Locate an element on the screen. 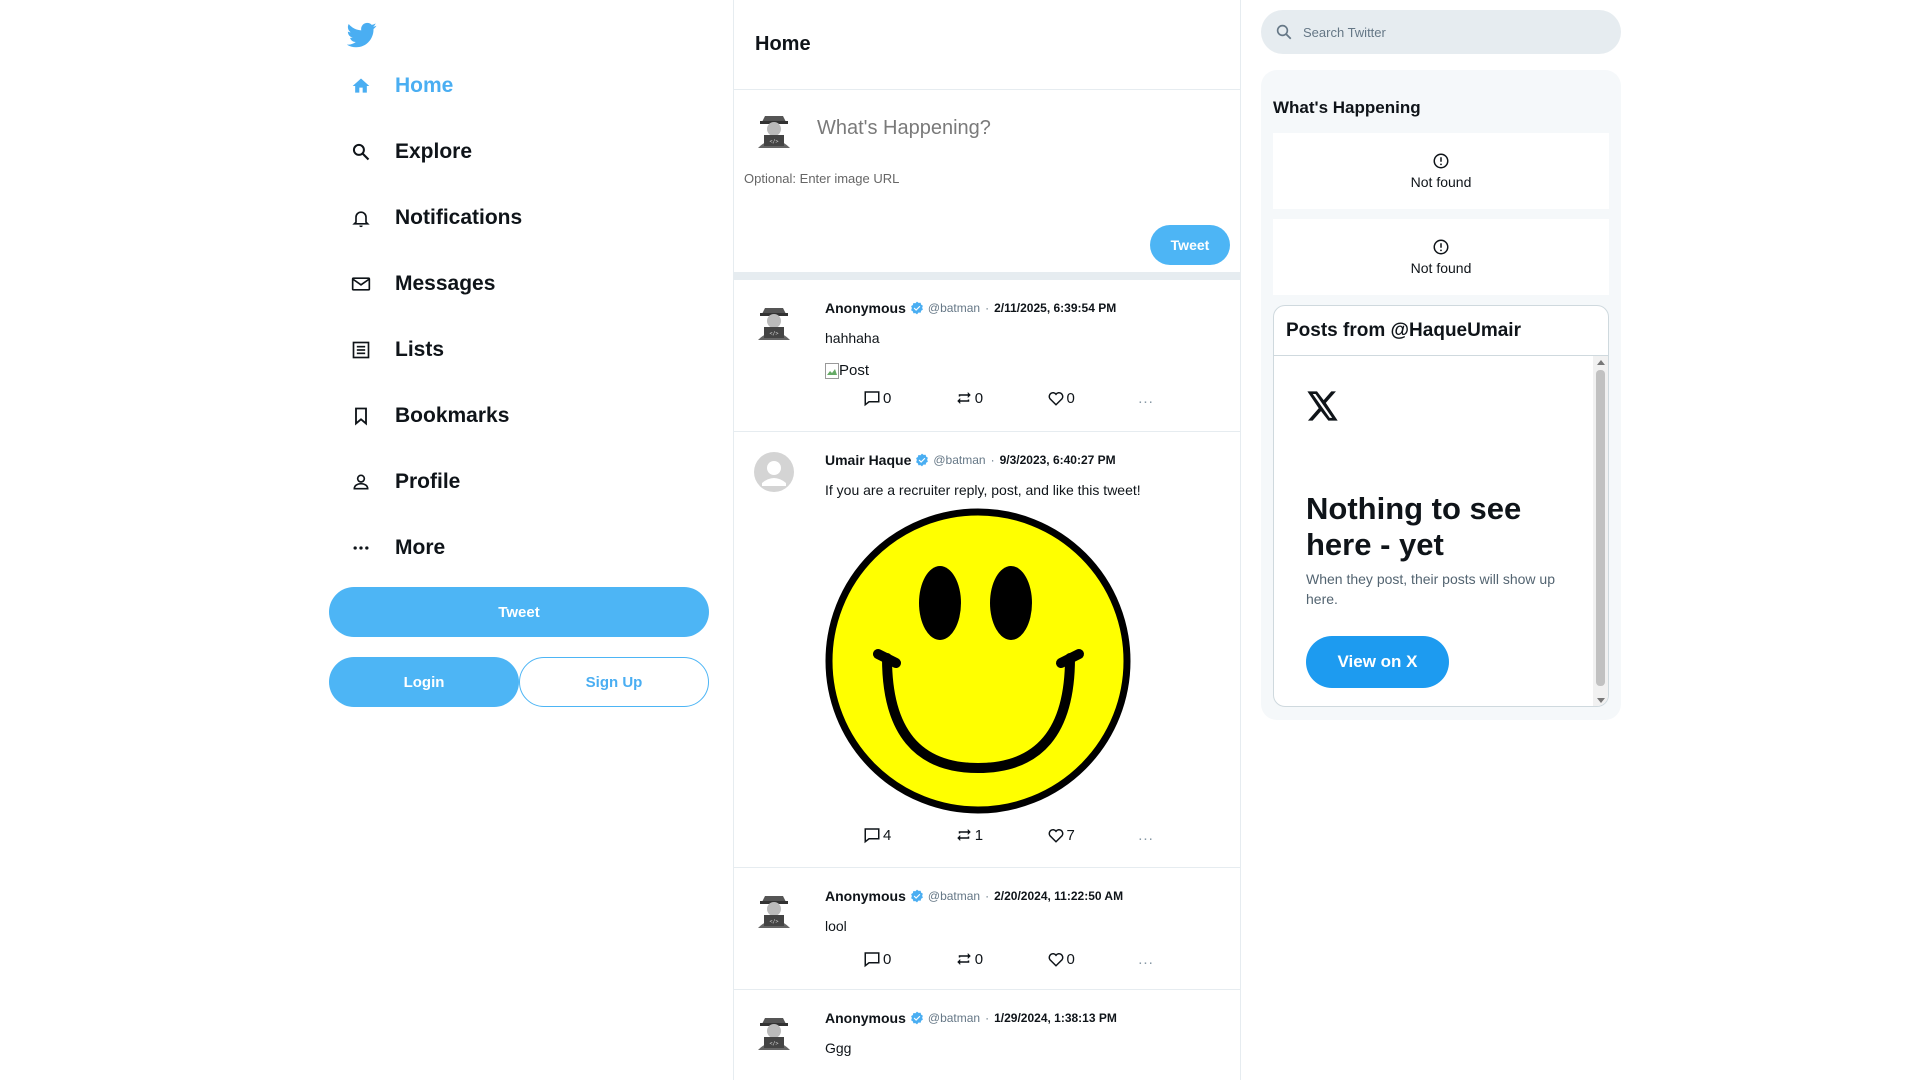  like-count: 7 is located at coordinates (1070, 835).